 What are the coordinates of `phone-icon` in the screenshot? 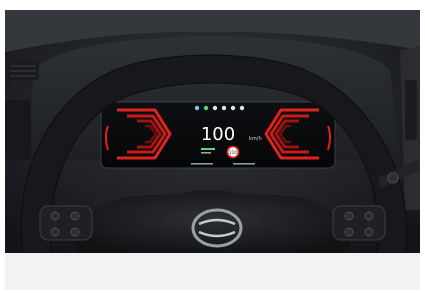 It's located at (233, 108).